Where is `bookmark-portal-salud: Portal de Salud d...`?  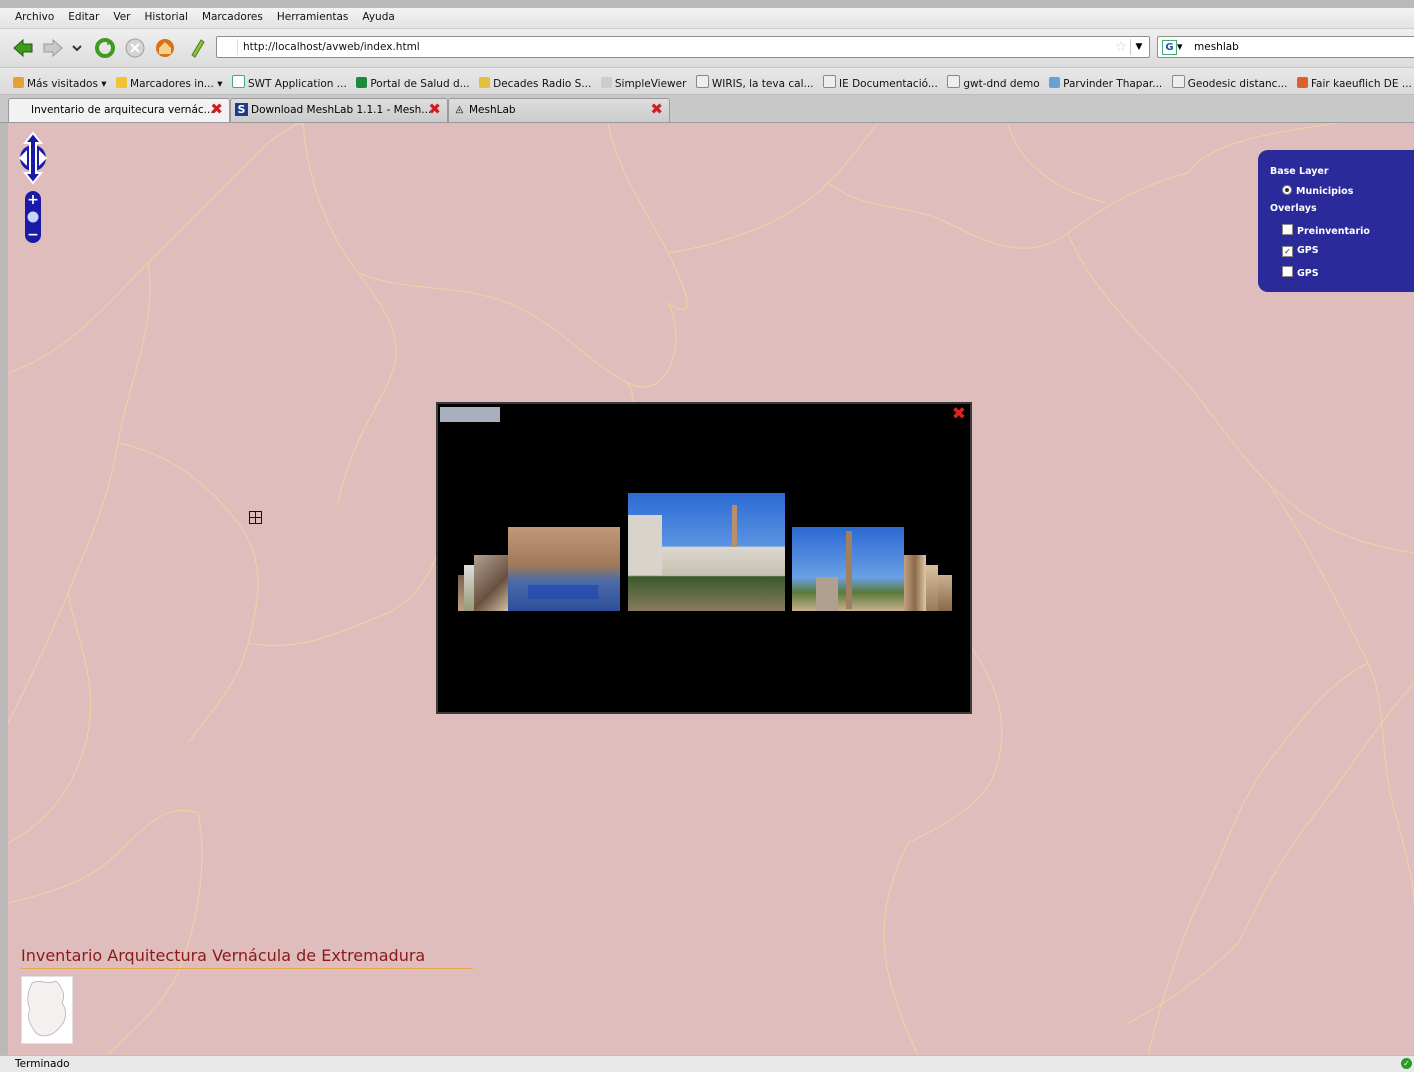 bookmark-portal-salud: Portal de Salud d... is located at coordinates (412, 83).